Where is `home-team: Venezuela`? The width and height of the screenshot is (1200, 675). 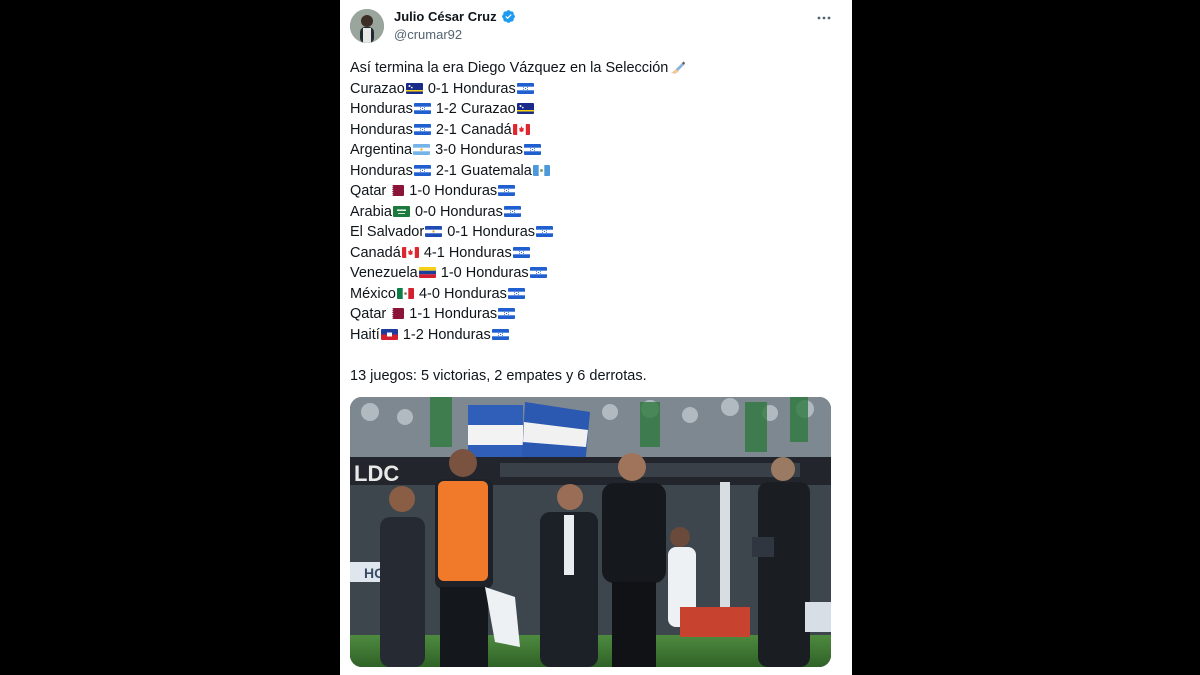 home-team: Venezuela is located at coordinates (384, 273).